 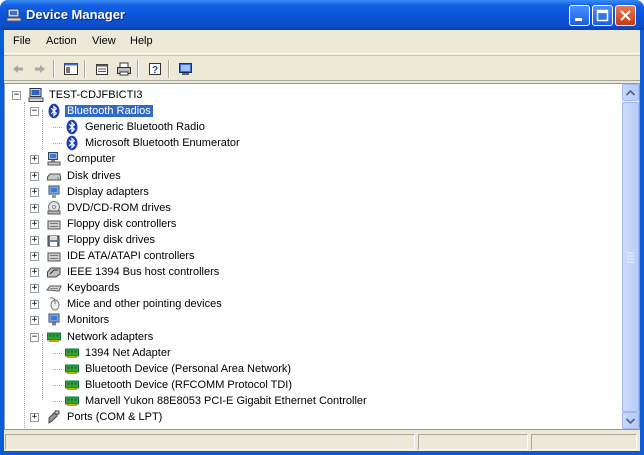 What do you see at coordinates (112, 224) in the screenshot?
I see `tree-node-floppy-disk-controllers: Floppy disk controllers` at bounding box center [112, 224].